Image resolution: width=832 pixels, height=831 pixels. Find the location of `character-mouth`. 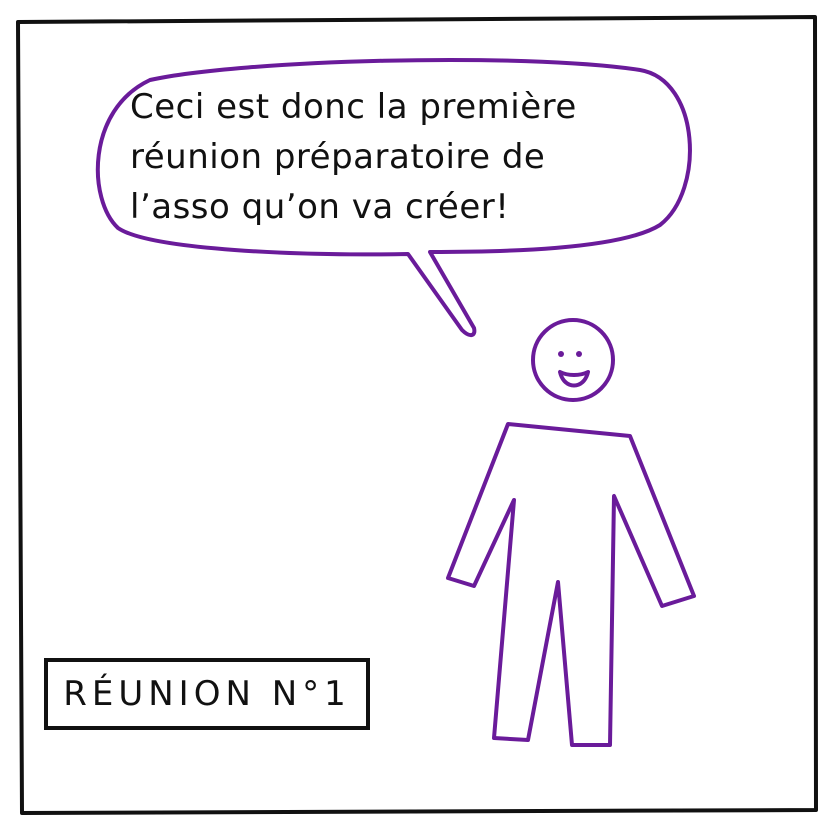

character-mouth is located at coordinates (574, 379).